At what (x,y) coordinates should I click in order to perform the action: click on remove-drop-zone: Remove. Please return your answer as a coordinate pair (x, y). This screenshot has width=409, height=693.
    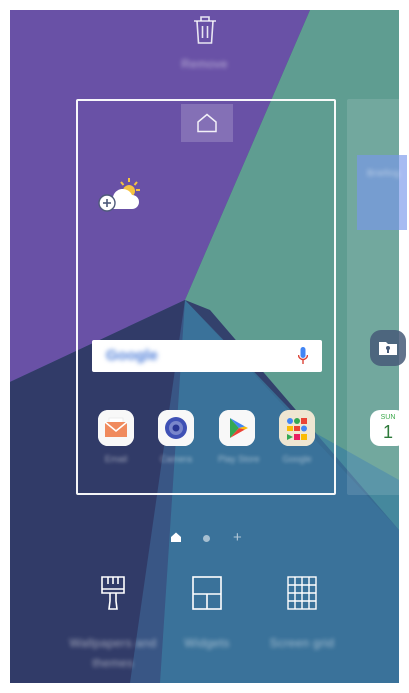
    Looking at the image, I should click on (204, 45).